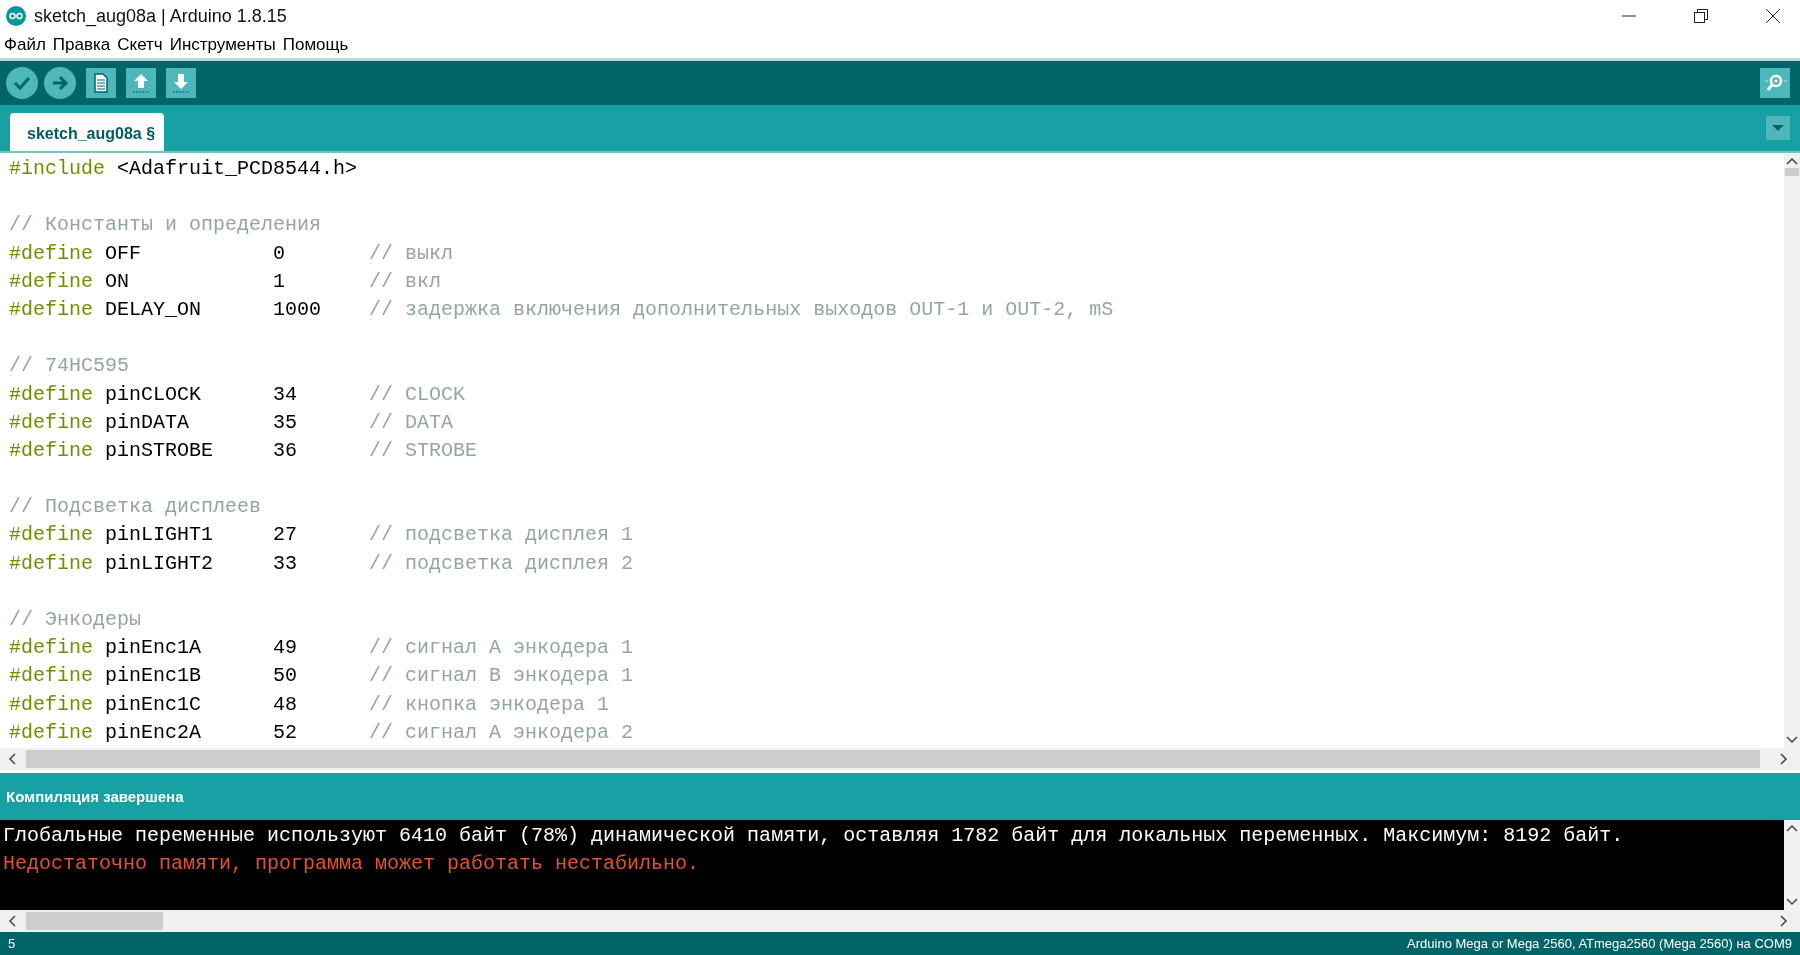 The image size is (1800, 955). Describe the element at coordinates (201, 648) in the screenshot. I see `code-text: pinEnc1A 49` at that location.